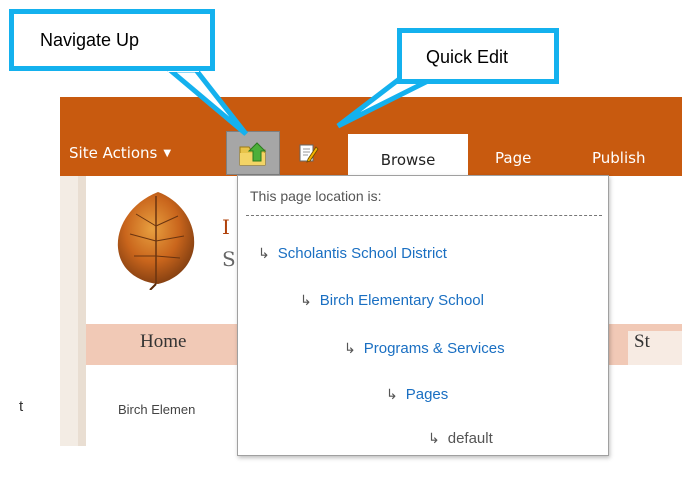 Image resolution: width=682 pixels, height=481 pixels. What do you see at coordinates (301, 101) in the screenshot?
I see `callout-pointers` at bounding box center [301, 101].